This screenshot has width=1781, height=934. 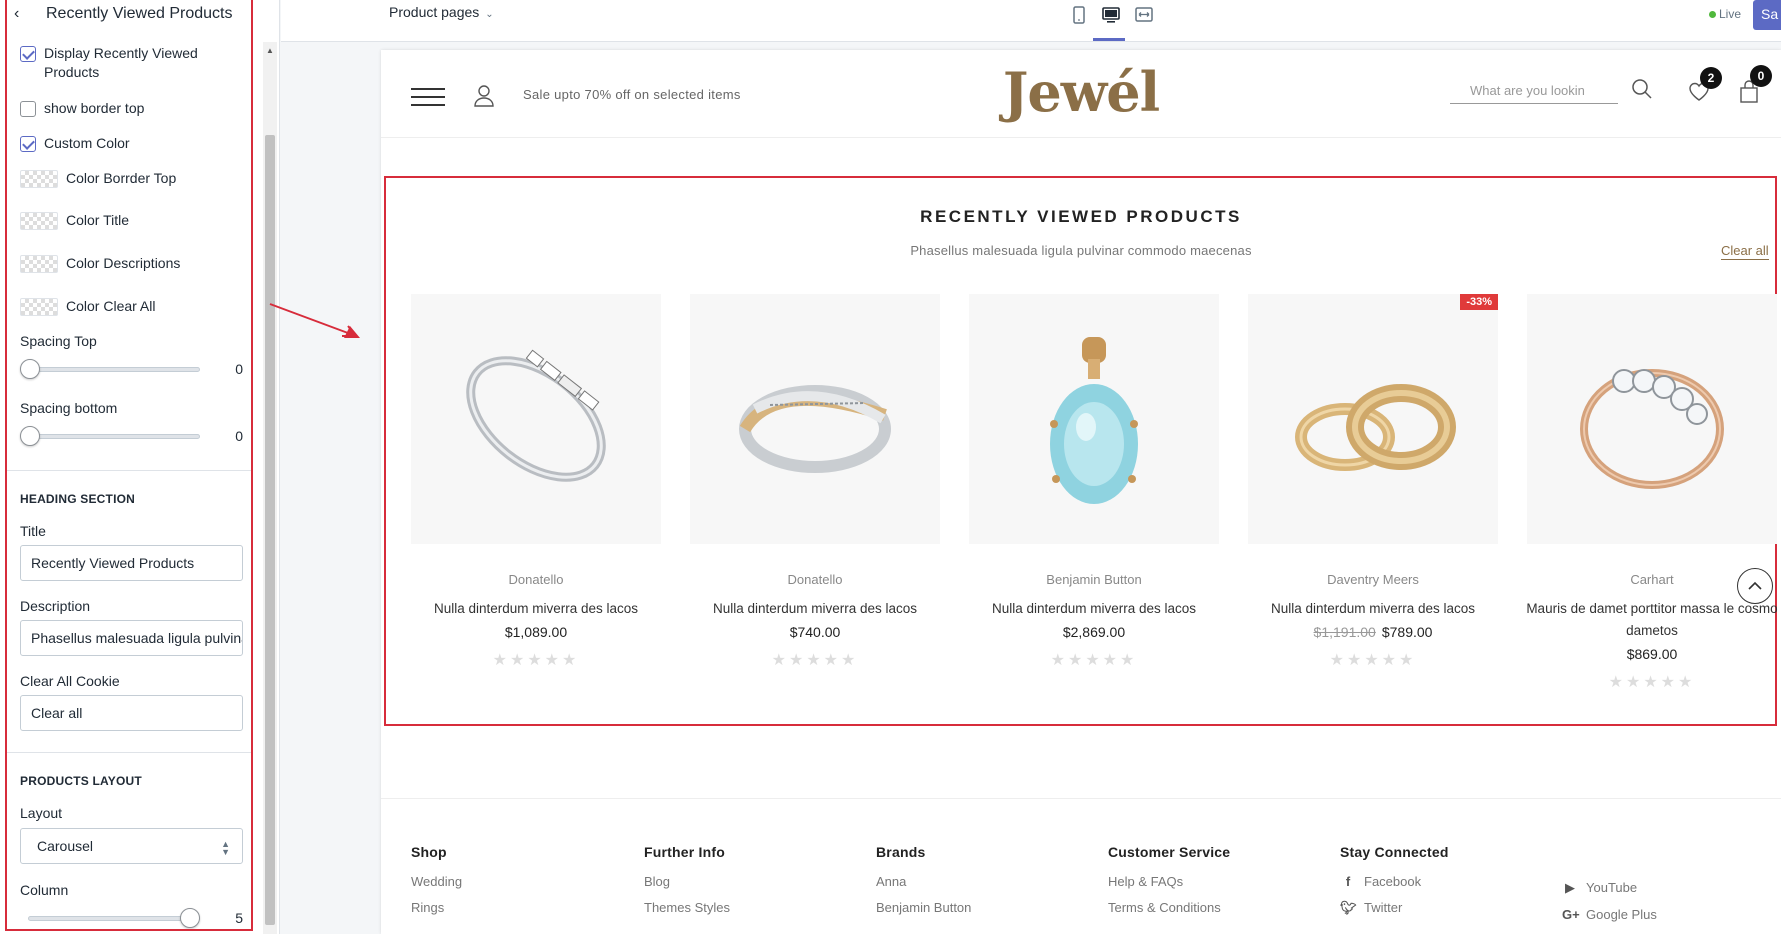 What do you see at coordinates (687, 907) in the screenshot?
I see `footer-link: Themes Styles` at bounding box center [687, 907].